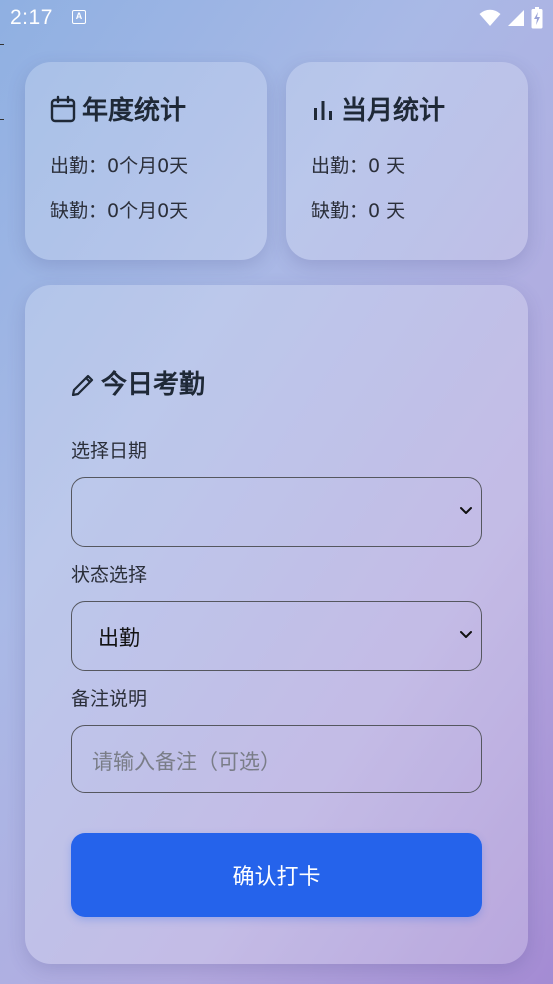 The height and width of the screenshot is (984, 553). What do you see at coordinates (537, 18) in the screenshot?
I see `battery-icon` at bounding box center [537, 18].